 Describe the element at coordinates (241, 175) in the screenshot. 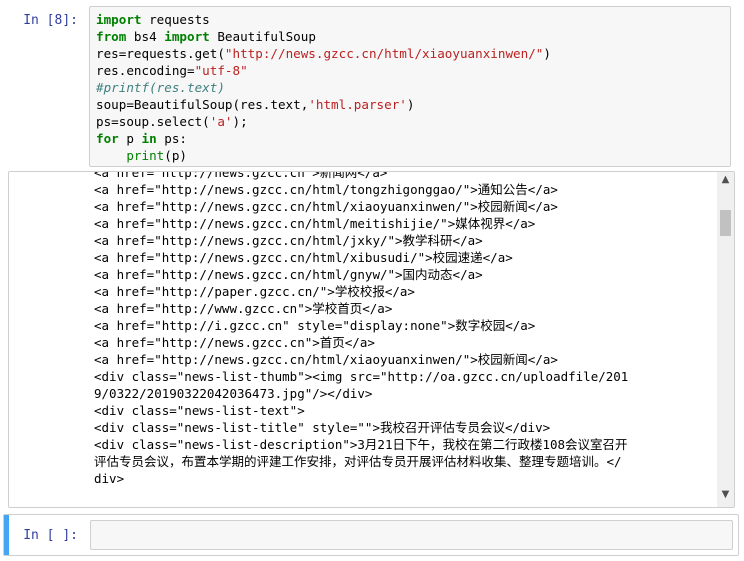

I see `output-line: <a href="http://news.gzcc.cn">新闻网</a>` at that location.